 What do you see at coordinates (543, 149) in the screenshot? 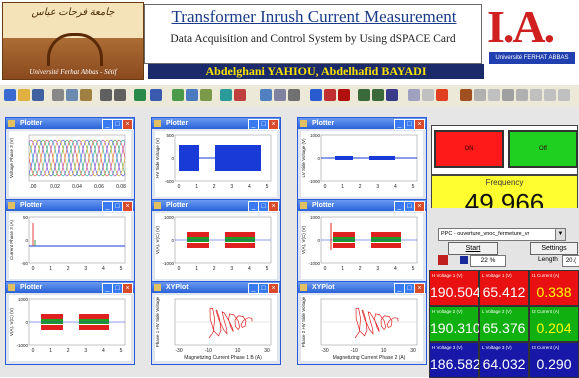
I see `off-button: Off` at bounding box center [543, 149].